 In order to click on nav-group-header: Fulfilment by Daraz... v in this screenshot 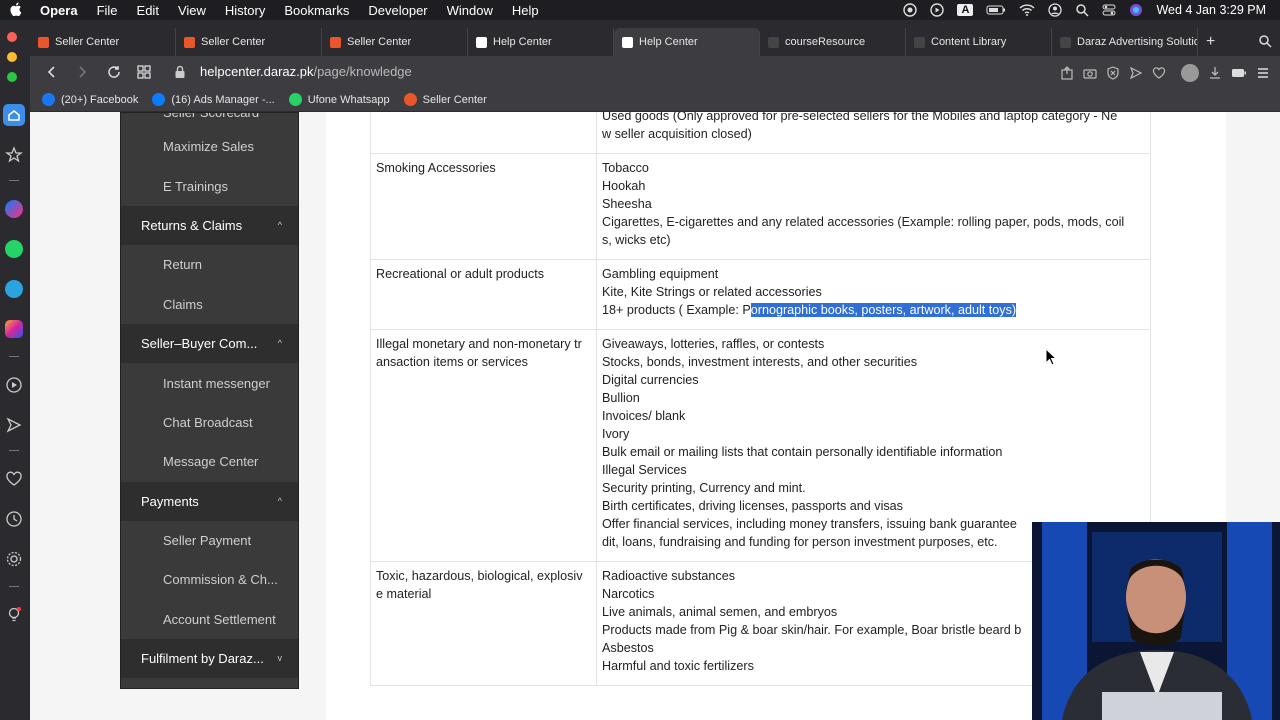, I will do `click(209, 659)`.